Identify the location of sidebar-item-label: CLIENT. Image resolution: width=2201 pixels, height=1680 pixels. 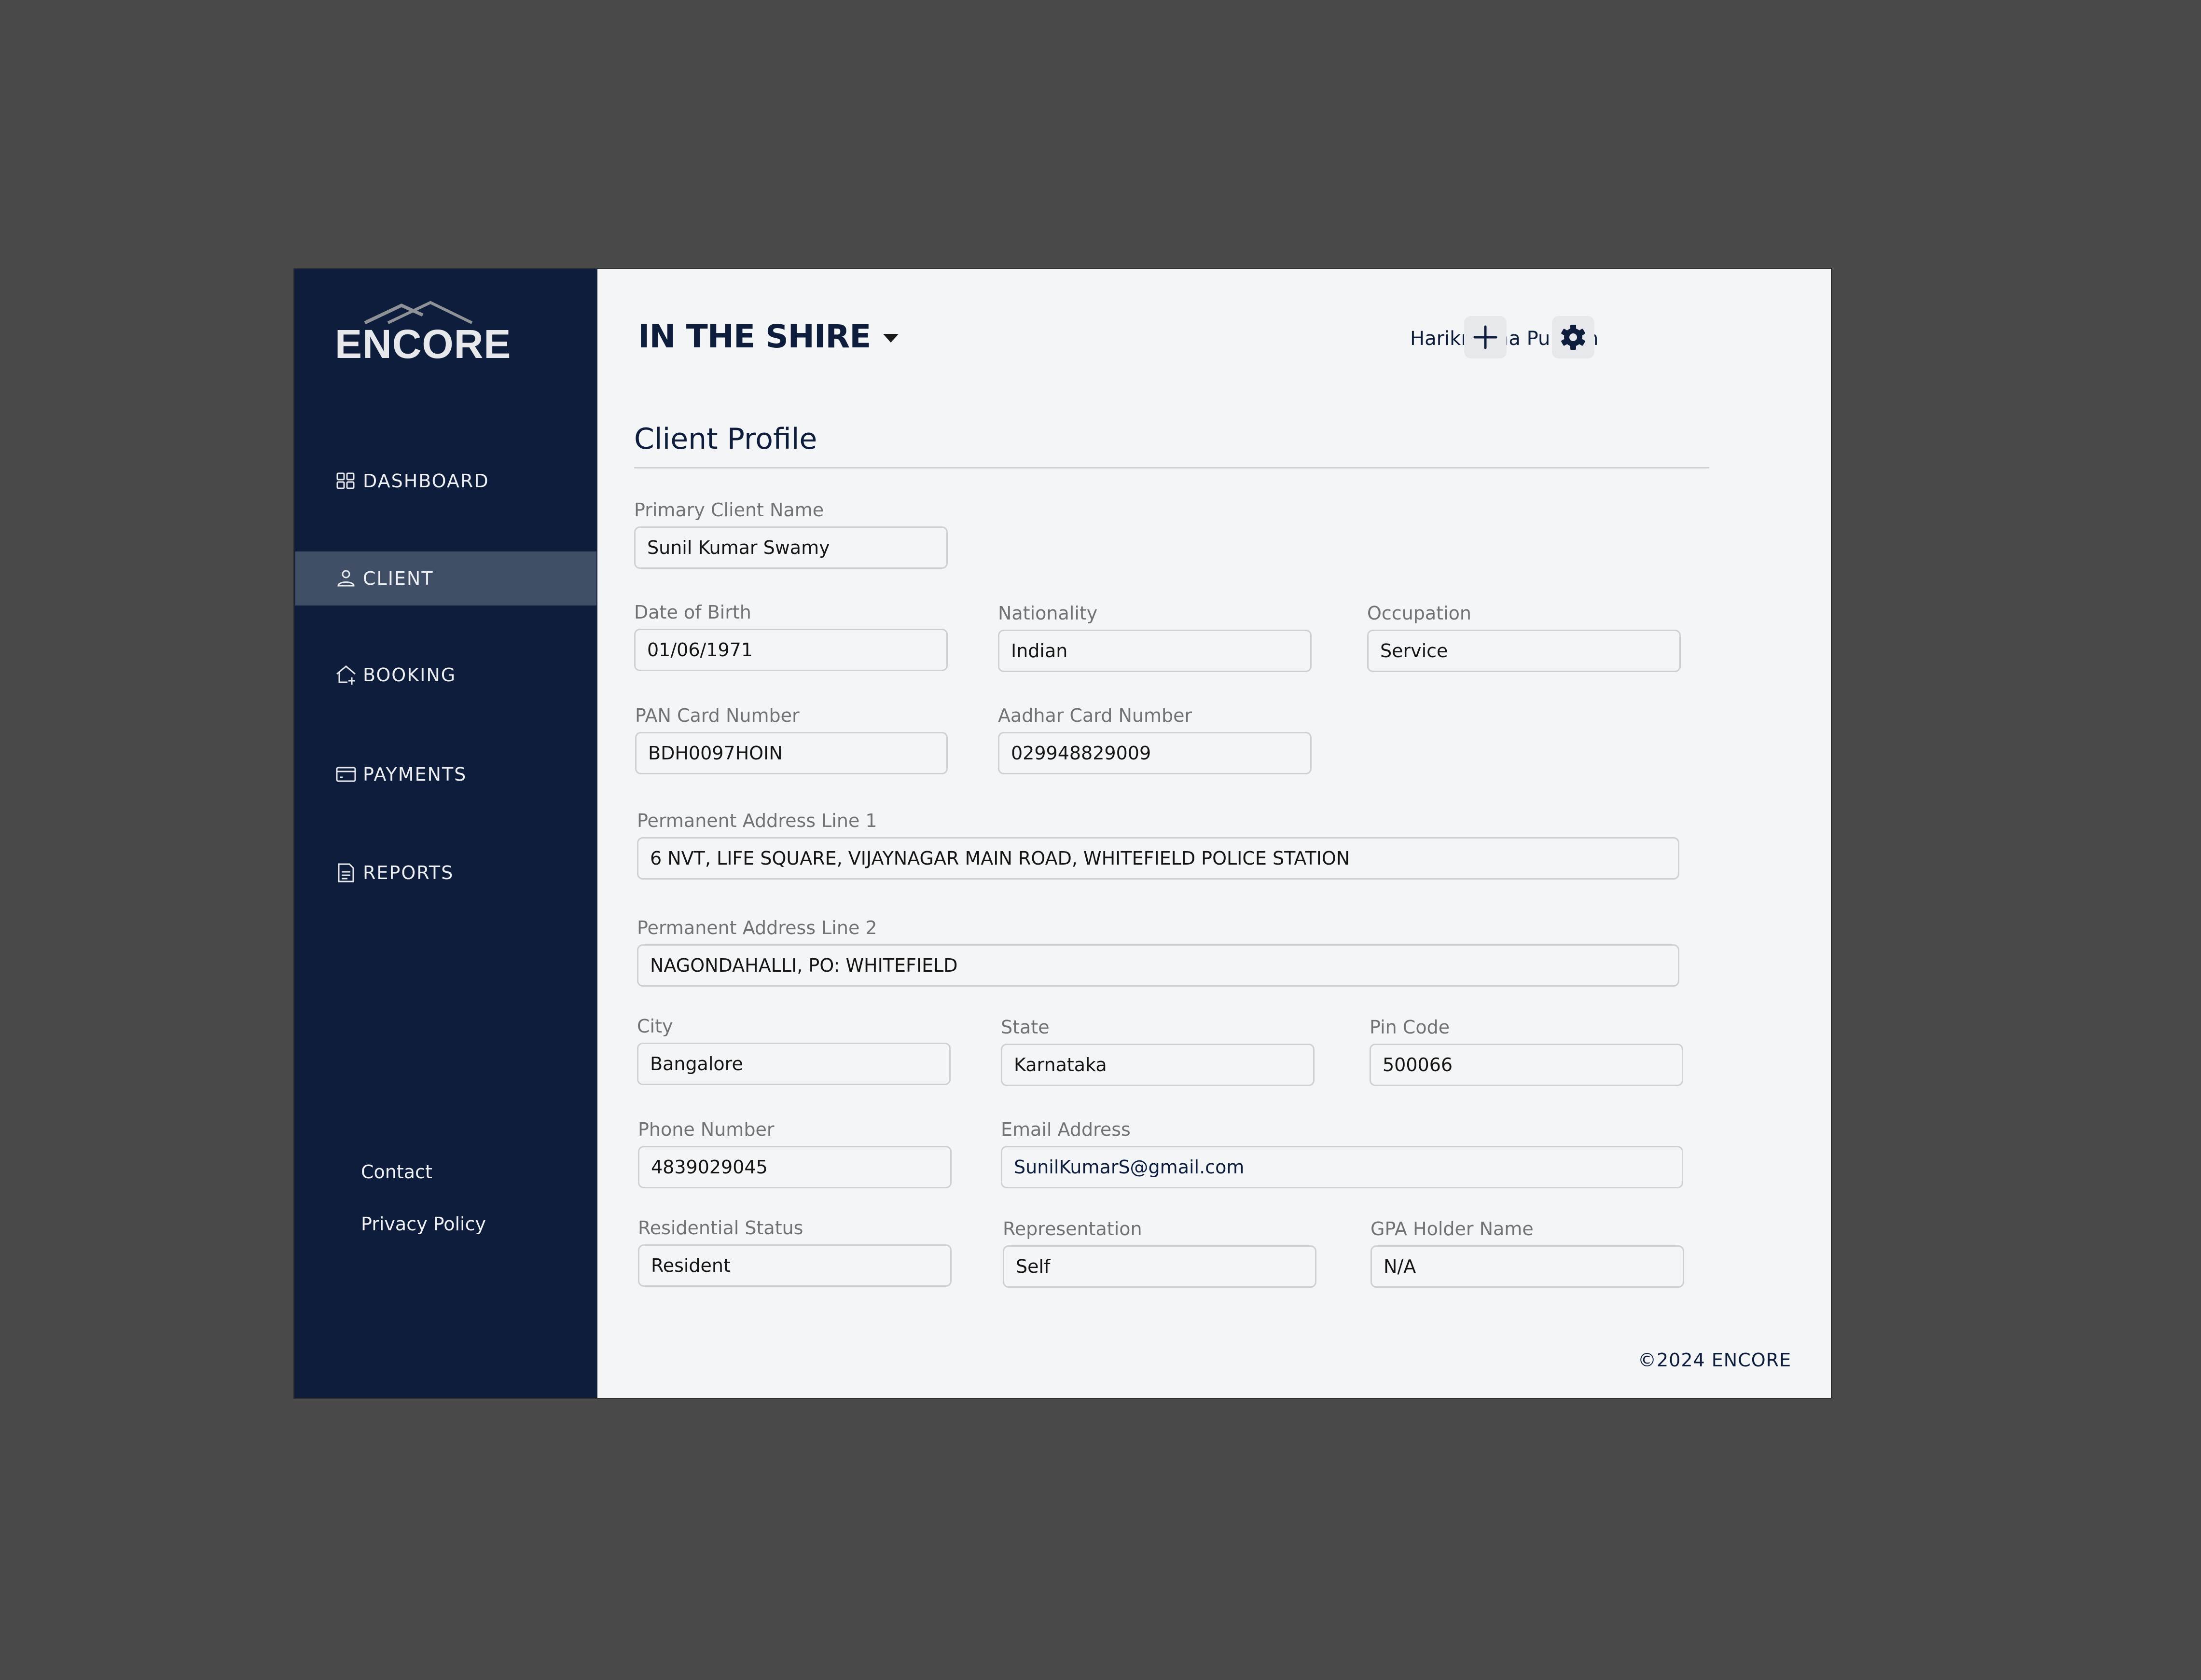
(398, 578).